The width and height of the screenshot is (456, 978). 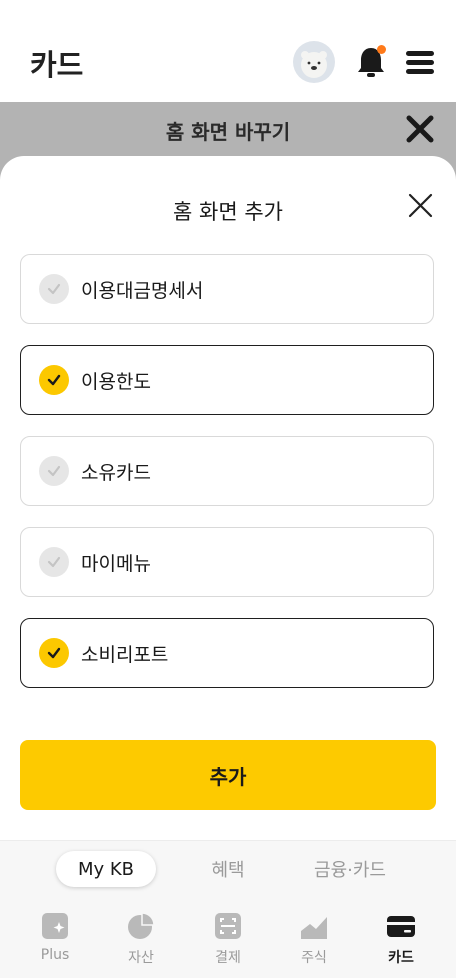 What do you see at coordinates (420, 63) in the screenshot?
I see `menu-icon` at bounding box center [420, 63].